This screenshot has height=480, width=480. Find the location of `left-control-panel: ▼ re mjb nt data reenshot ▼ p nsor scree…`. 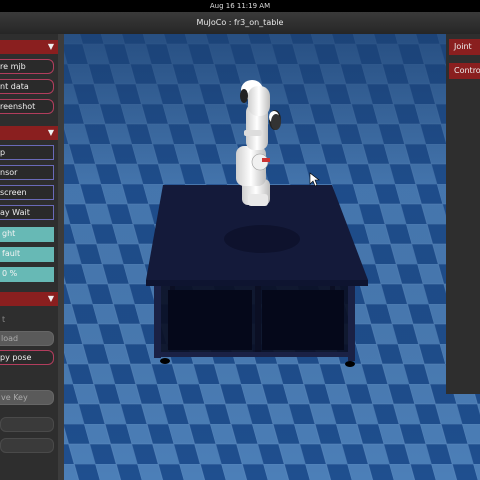

left-control-panel: ▼ re mjb nt data reenshot ▼ p nsor scree… is located at coordinates (32, 257).